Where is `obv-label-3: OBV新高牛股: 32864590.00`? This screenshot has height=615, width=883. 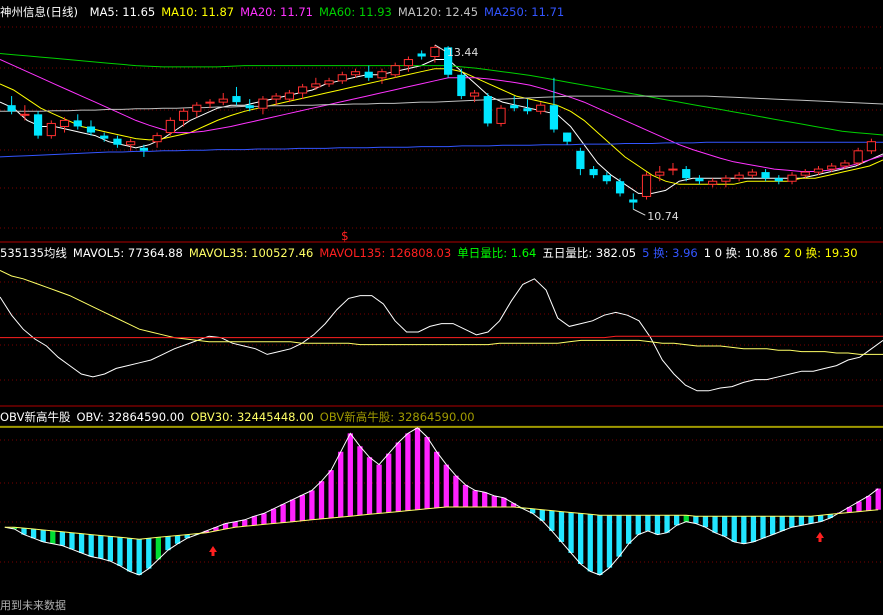
obv-label-3: OBV新高牛股: 32864590.00 is located at coordinates (397, 417).